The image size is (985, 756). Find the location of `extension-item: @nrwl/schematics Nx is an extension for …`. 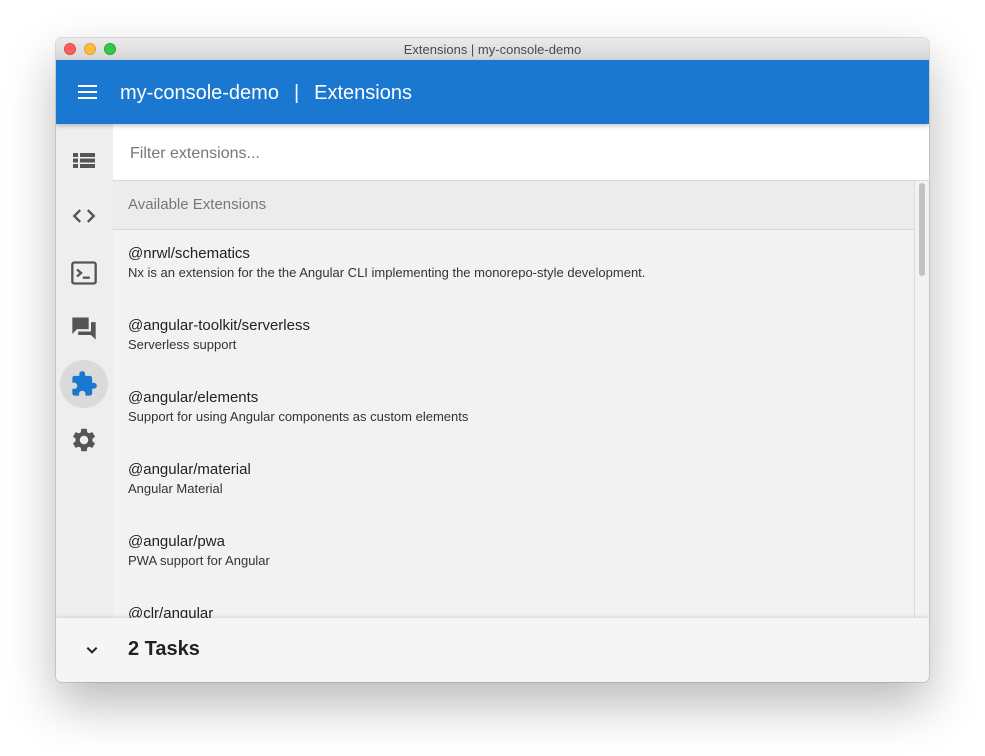

extension-item: @nrwl/schematics Nx is an extension for … is located at coordinates (513, 281).